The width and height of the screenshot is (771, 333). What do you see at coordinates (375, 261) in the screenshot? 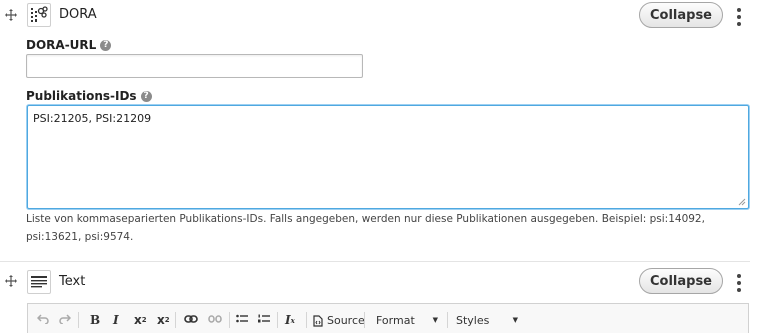
I see `divider` at bounding box center [375, 261].